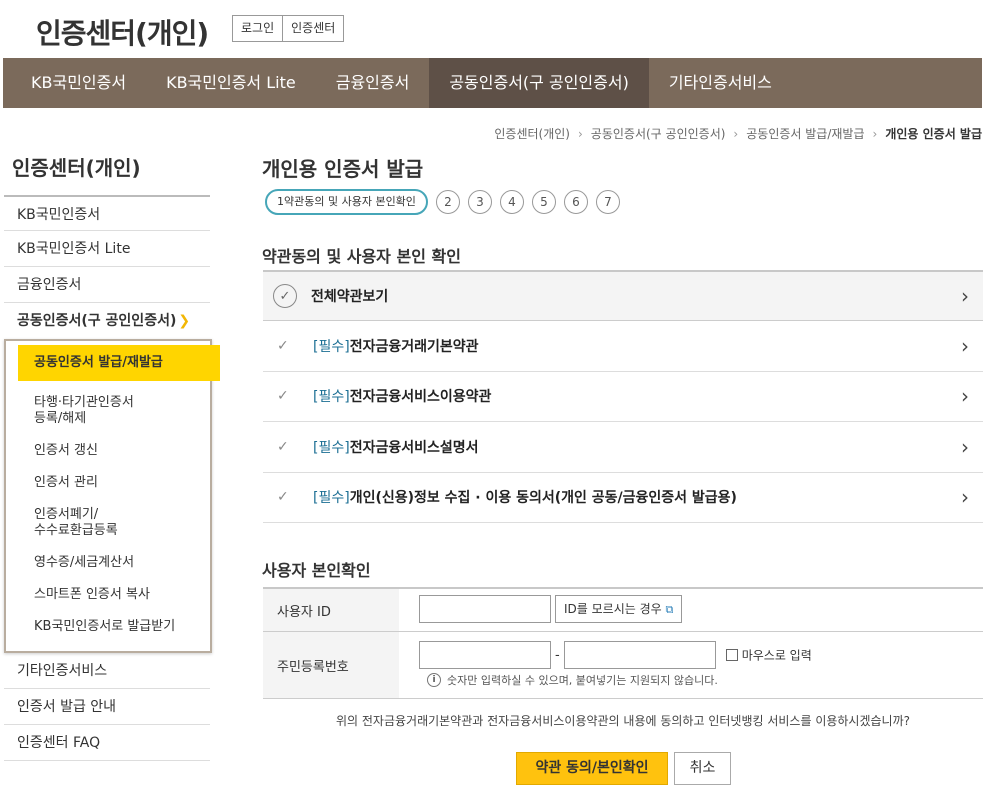  What do you see at coordinates (731, 655) in the screenshot?
I see `mouse-input-checkbox` at bounding box center [731, 655].